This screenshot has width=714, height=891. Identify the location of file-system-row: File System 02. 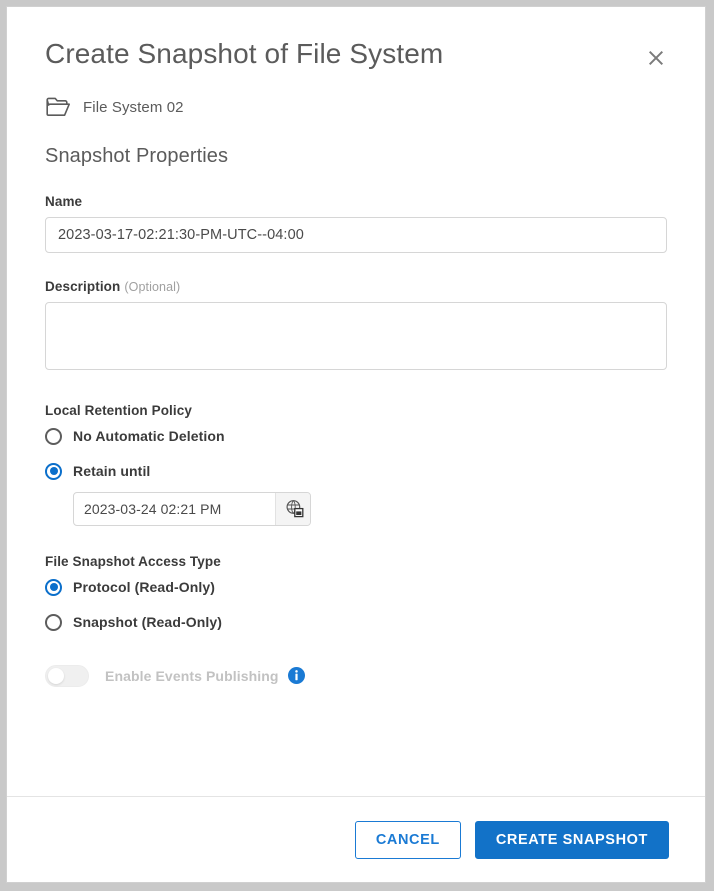
(356, 108).